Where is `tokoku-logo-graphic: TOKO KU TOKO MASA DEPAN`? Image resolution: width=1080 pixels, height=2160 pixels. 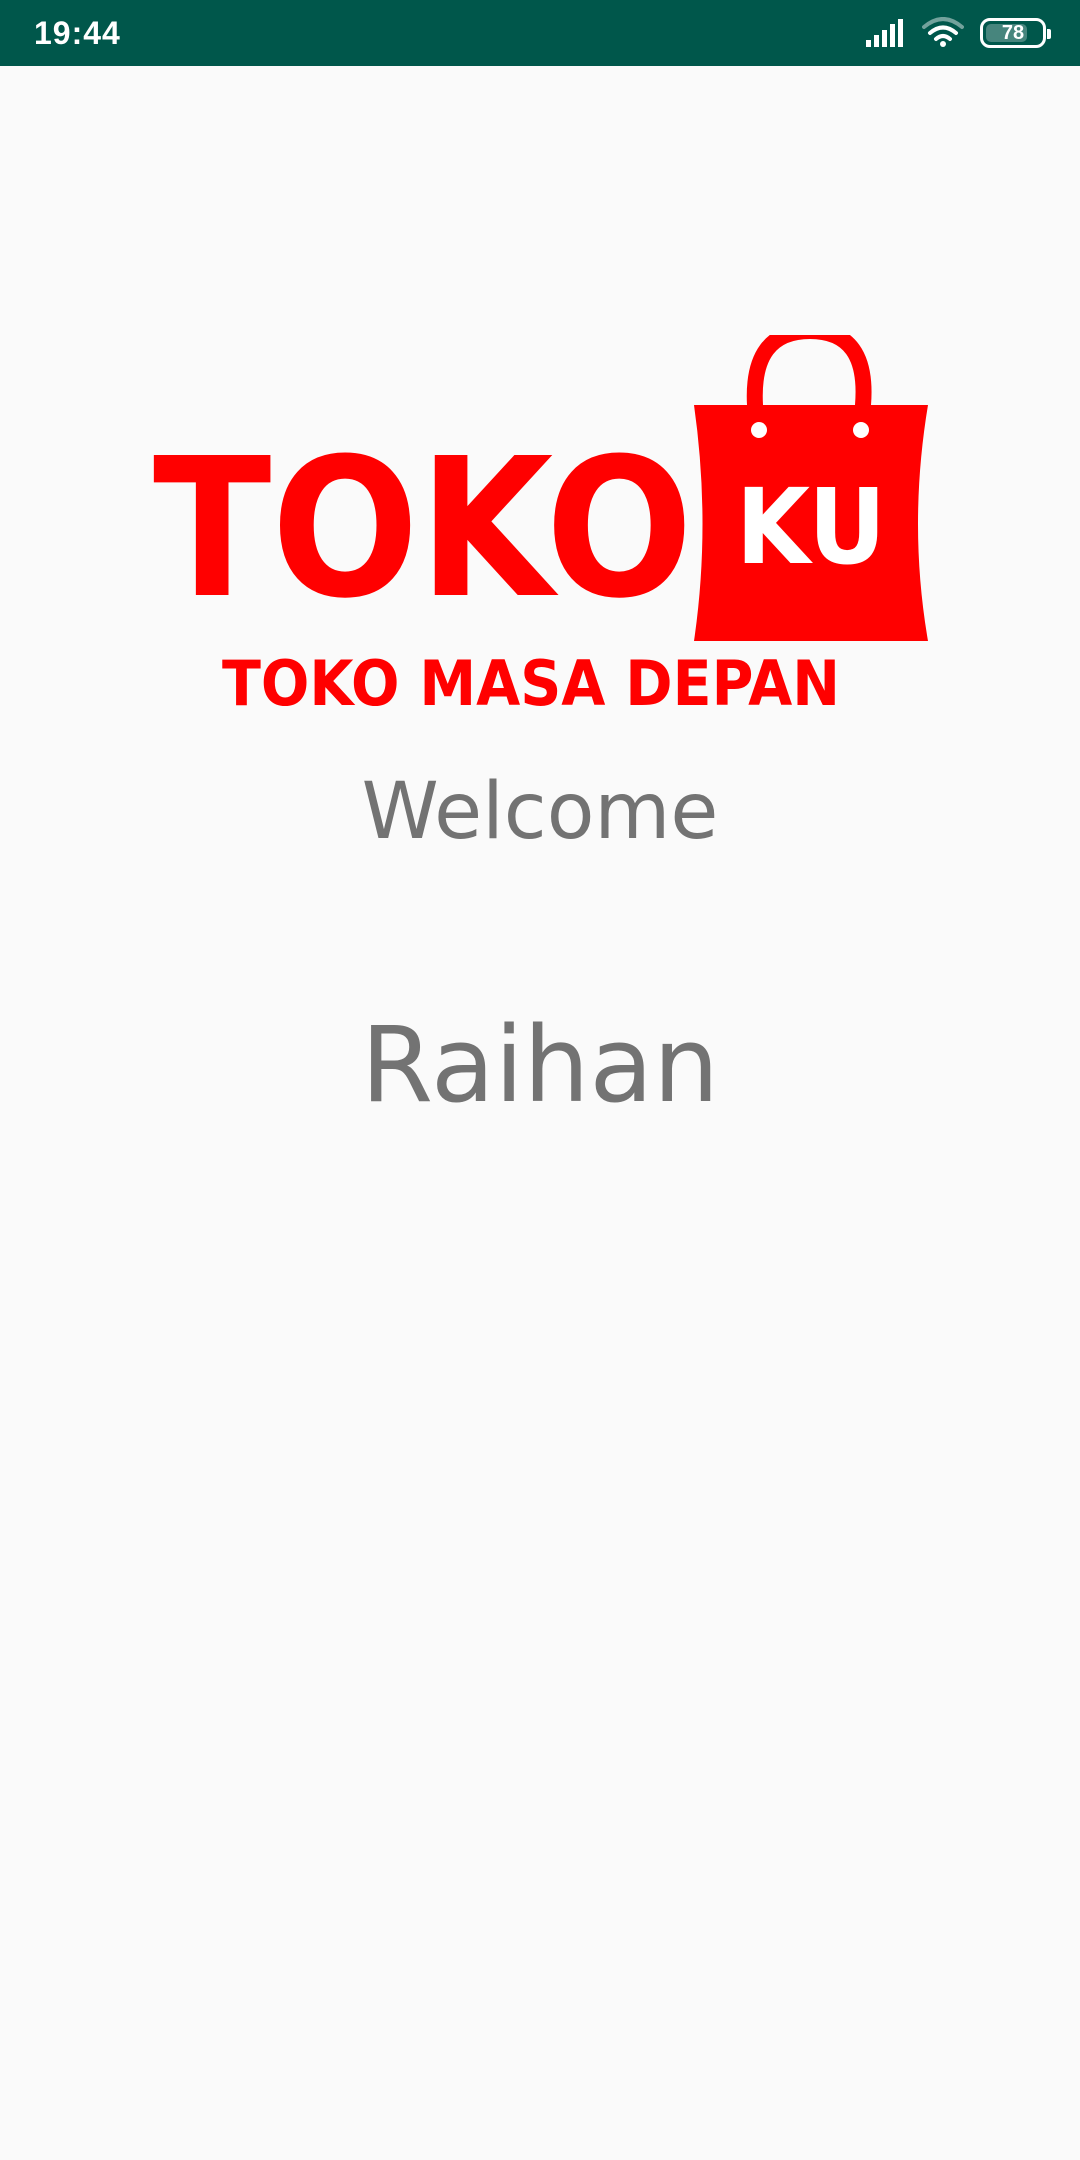 tokoku-logo-graphic: TOKO KU TOKO MASA DEPAN is located at coordinates (540, 525).